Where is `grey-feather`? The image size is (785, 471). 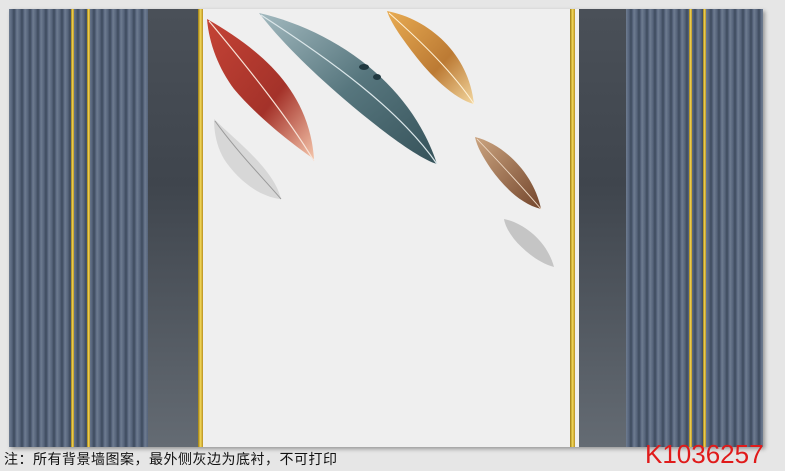
grey-feather is located at coordinates (529, 243).